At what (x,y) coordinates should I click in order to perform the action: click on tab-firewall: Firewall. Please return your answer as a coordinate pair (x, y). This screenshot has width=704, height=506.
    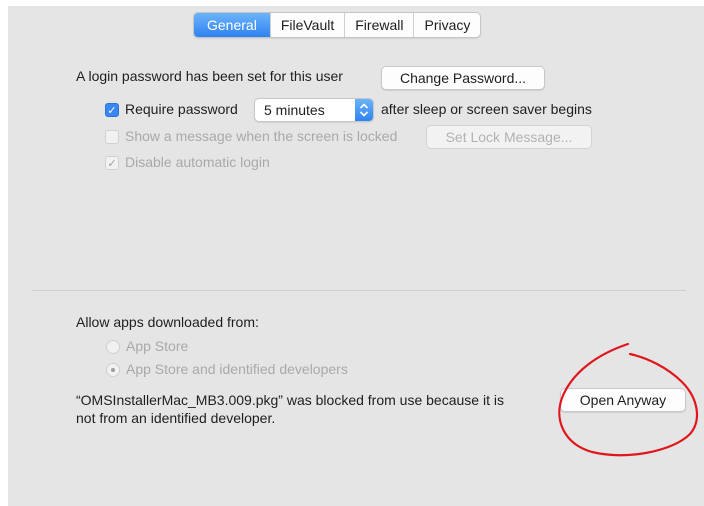
    Looking at the image, I should click on (378, 25).